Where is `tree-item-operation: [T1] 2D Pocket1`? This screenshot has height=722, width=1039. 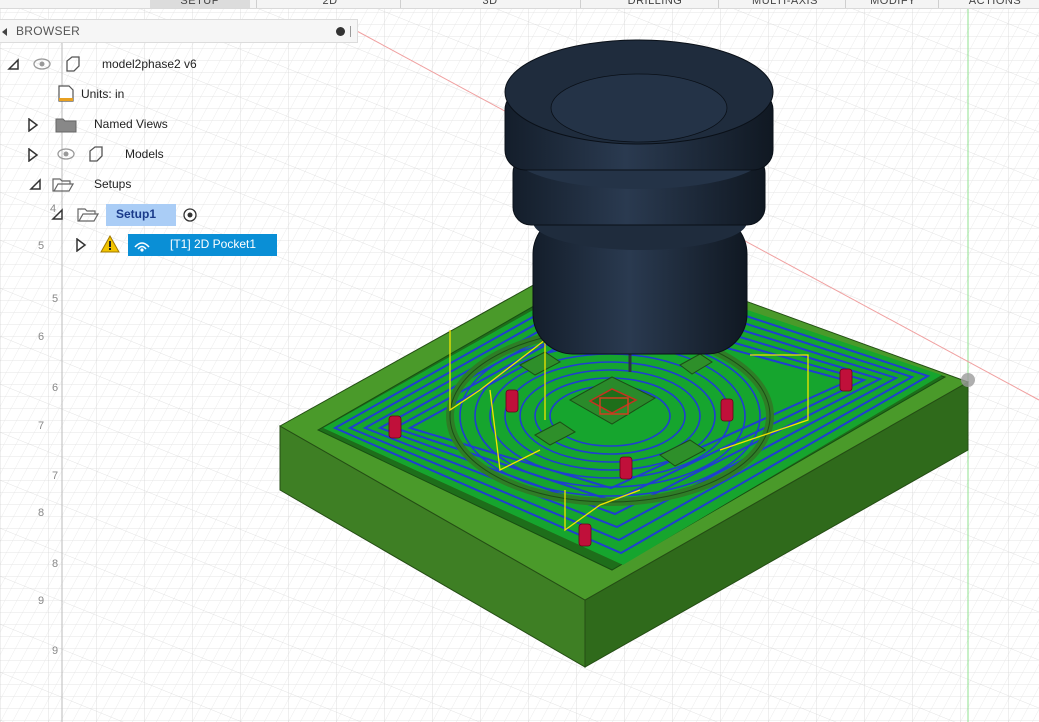
tree-item-operation: [T1] 2D Pocket1 is located at coordinates (140, 245).